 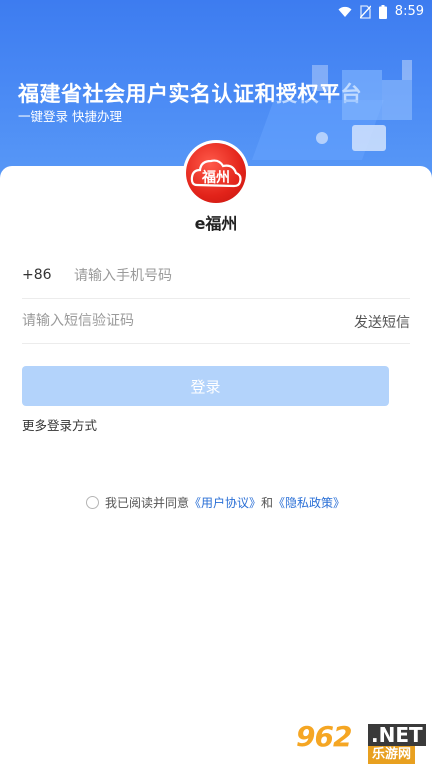 What do you see at coordinates (365, 11) in the screenshot?
I see `no-sim-icon` at bounding box center [365, 11].